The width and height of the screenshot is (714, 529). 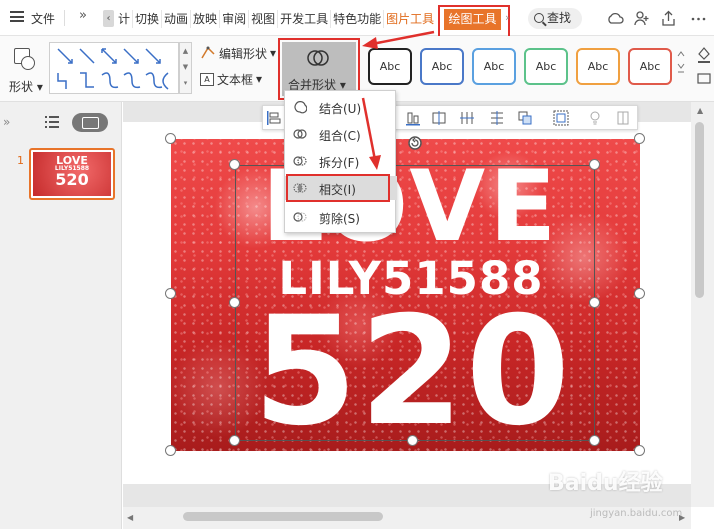 What do you see at coordinates (525, 118) in the screenshot?
I see `bring-forward-icon` at bounding box center [525, 118].